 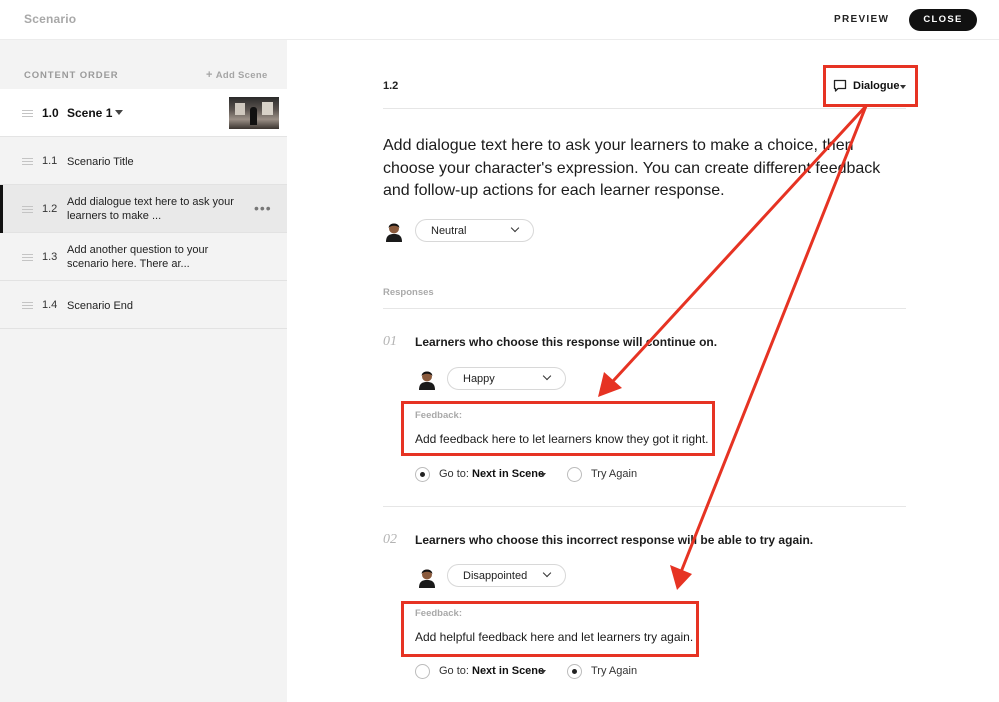 What do you see at coordinates (390, 341) in the screenshot?
I see `response-number: 01` at bounding box center [390, 341].